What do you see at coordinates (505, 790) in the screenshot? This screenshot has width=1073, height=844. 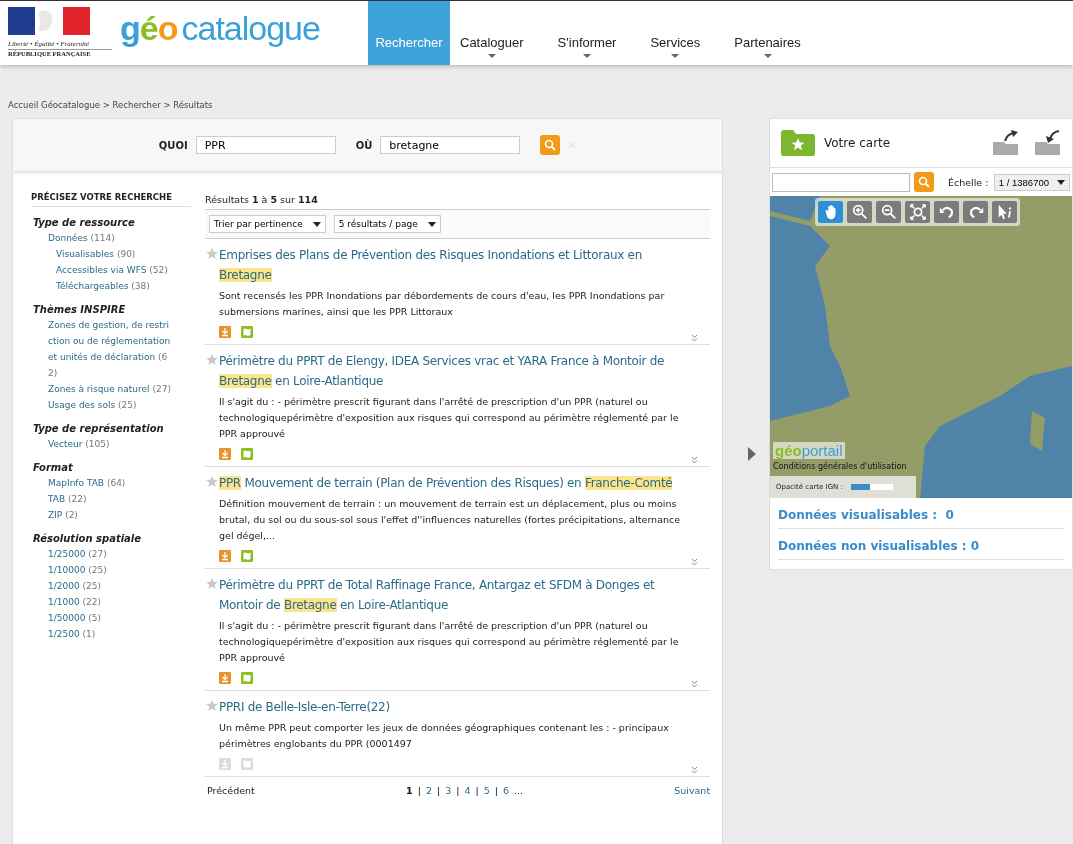 I see `page-link: 6` at bounding box center [505, 790].